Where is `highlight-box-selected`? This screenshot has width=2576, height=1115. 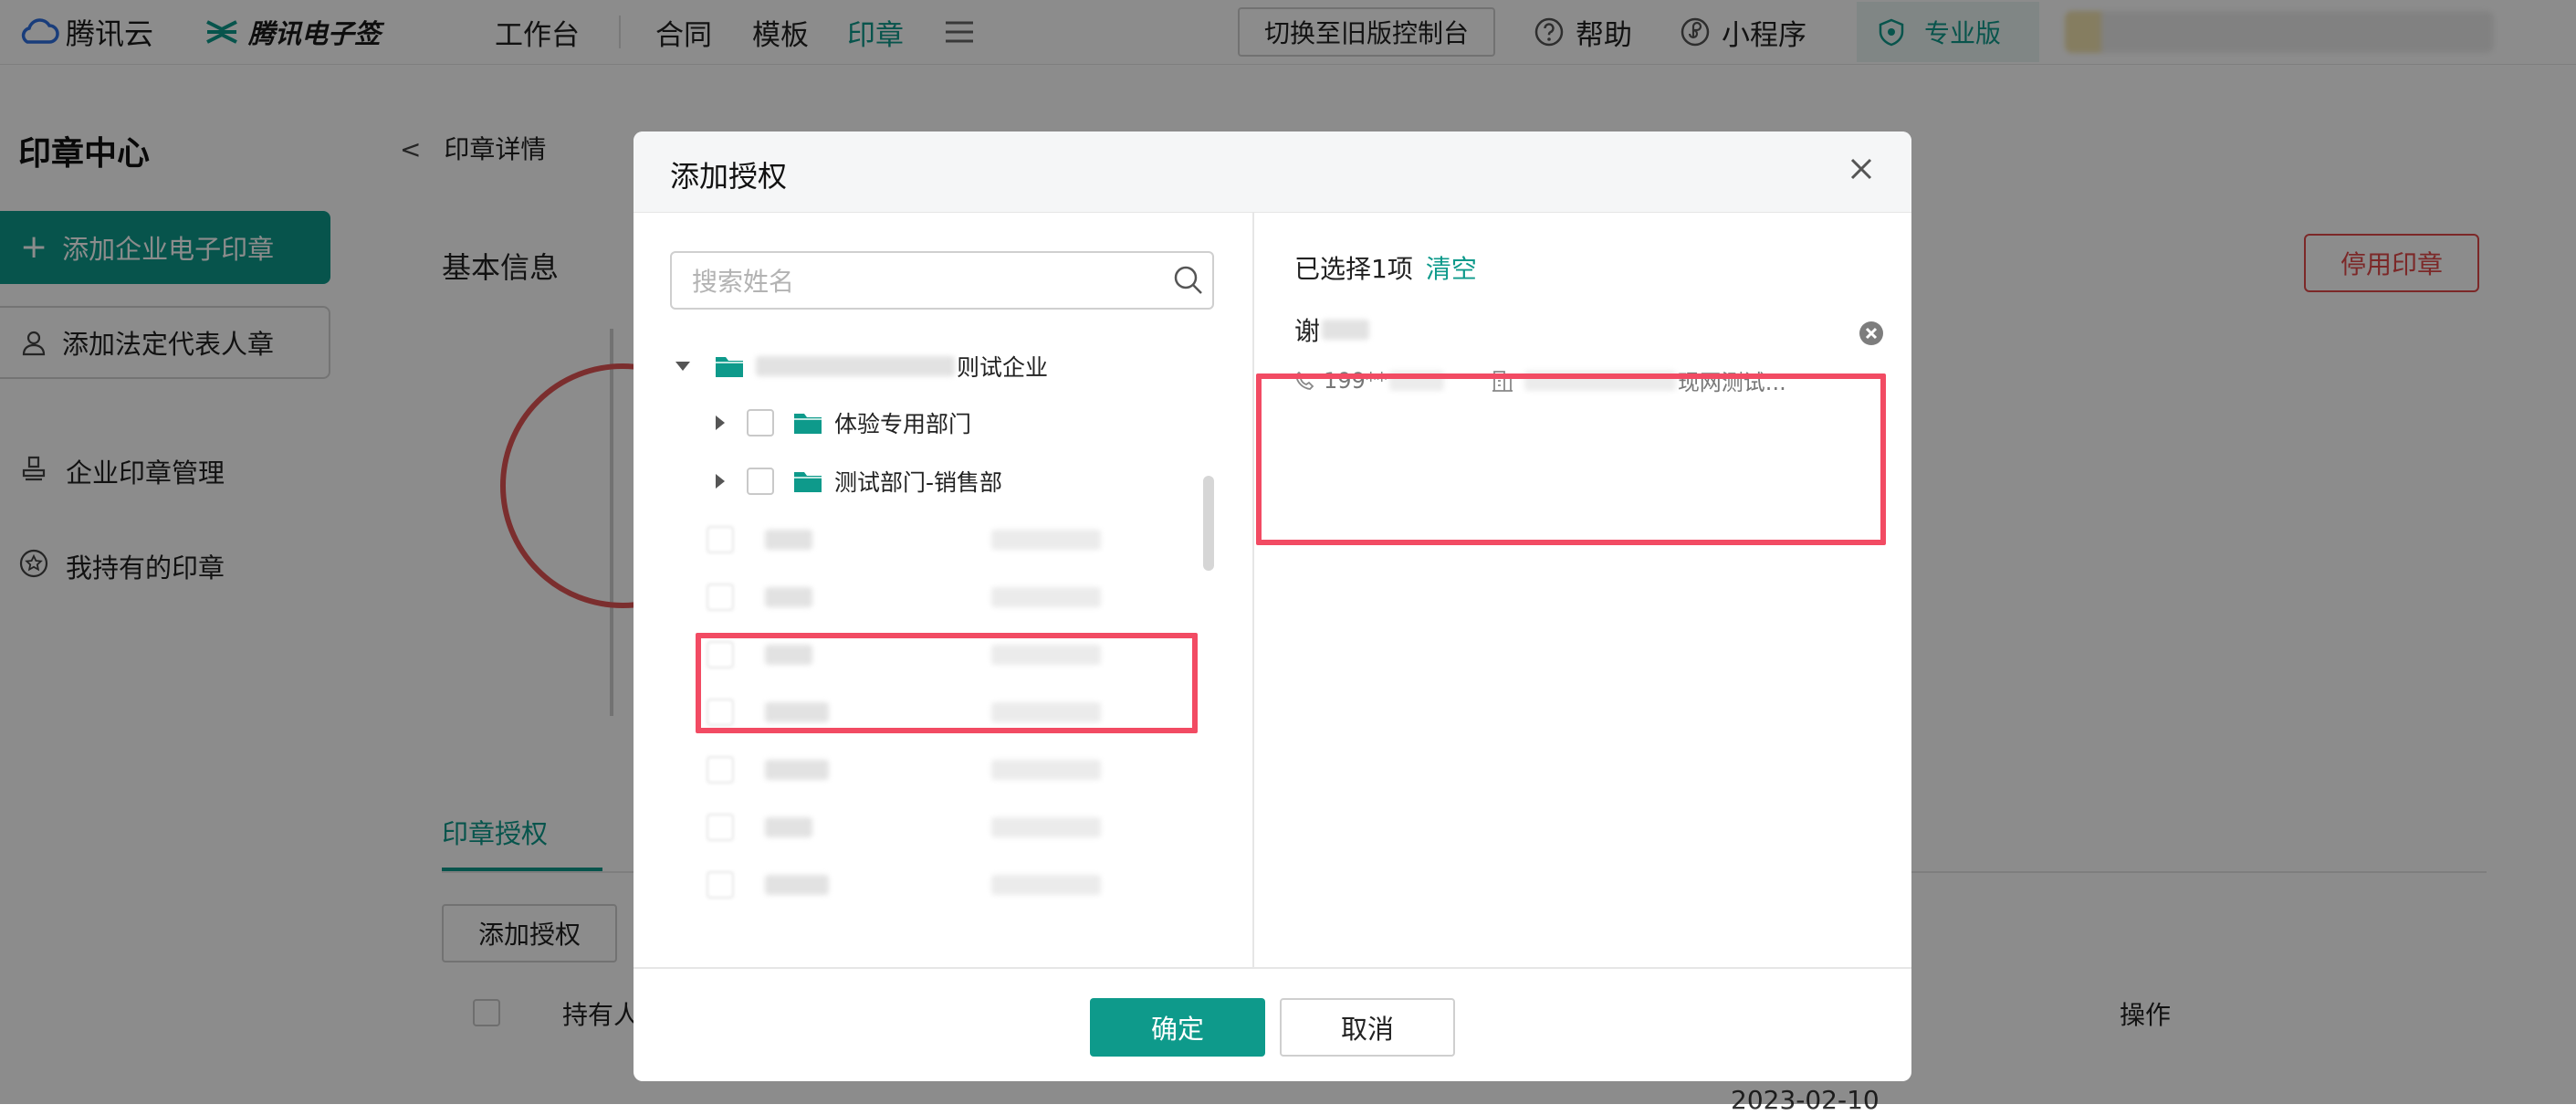
highlight-box-selected is located at coordinates (1571, 459).